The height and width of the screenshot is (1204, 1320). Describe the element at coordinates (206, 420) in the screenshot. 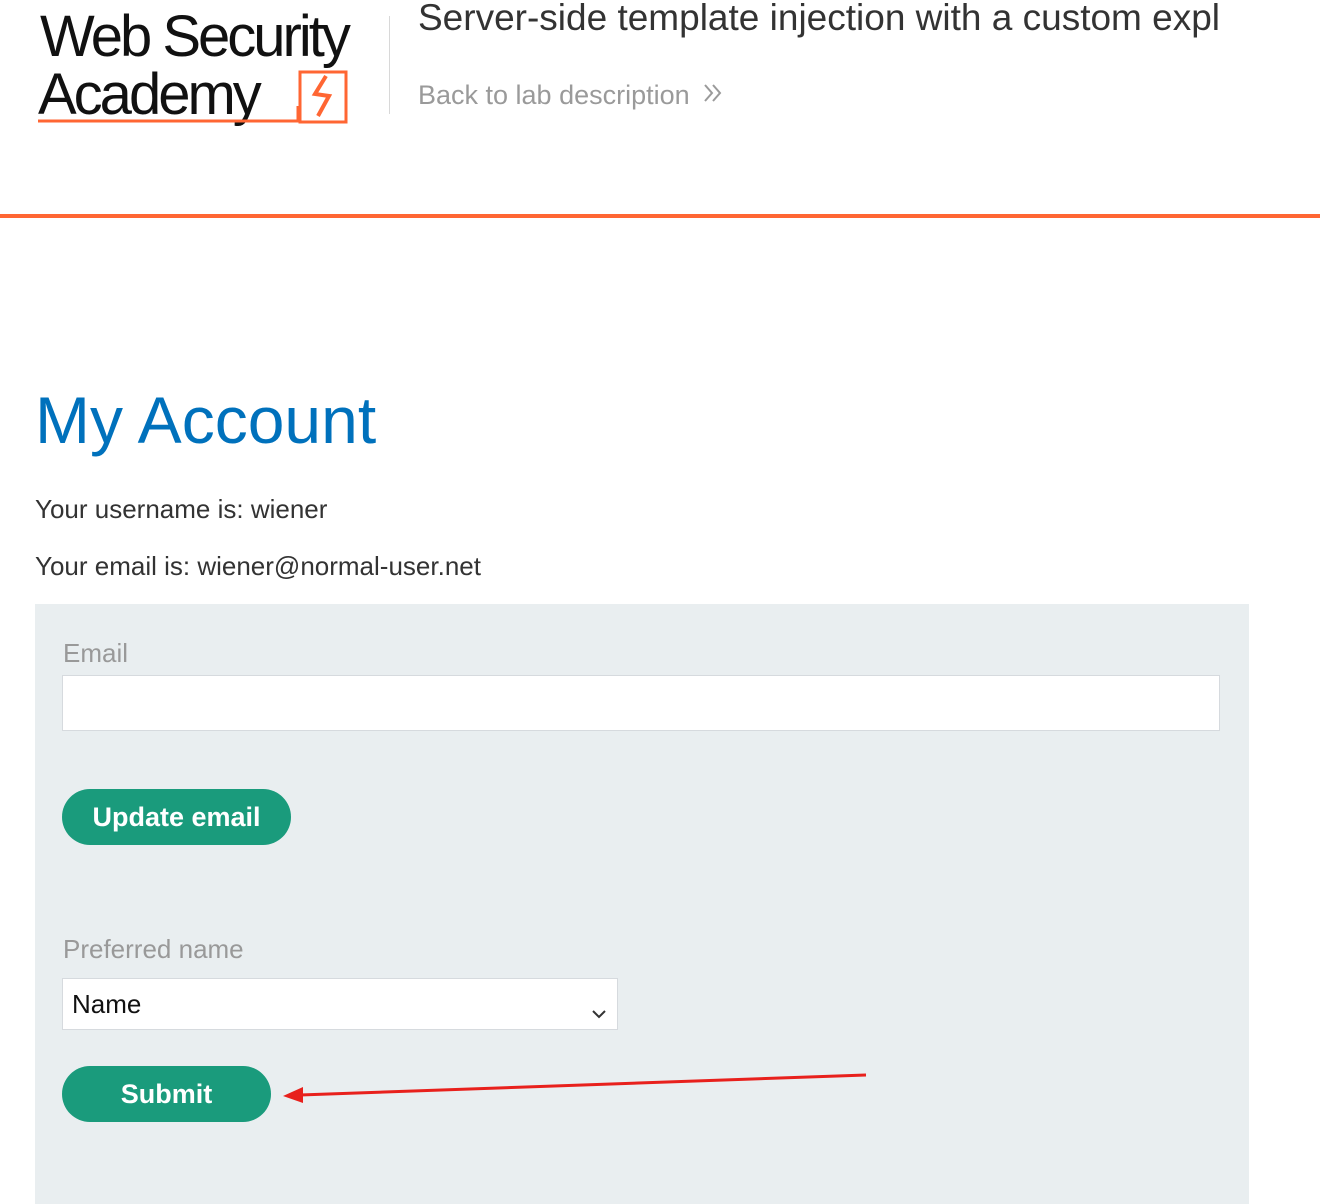

I see `page-title: My Account` at that location.